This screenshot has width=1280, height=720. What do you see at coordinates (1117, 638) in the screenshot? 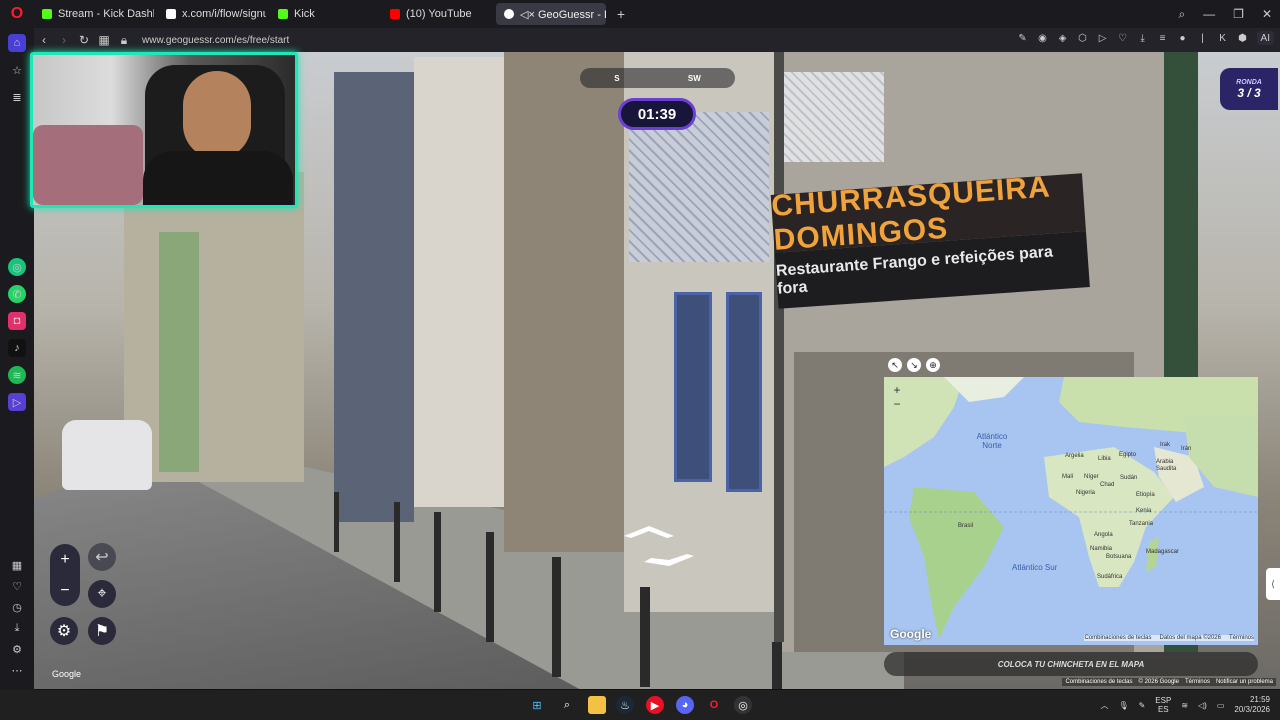
I see `map-shortcuts-link: Combinaciones de teclas` at bounding box center [1117, 638].